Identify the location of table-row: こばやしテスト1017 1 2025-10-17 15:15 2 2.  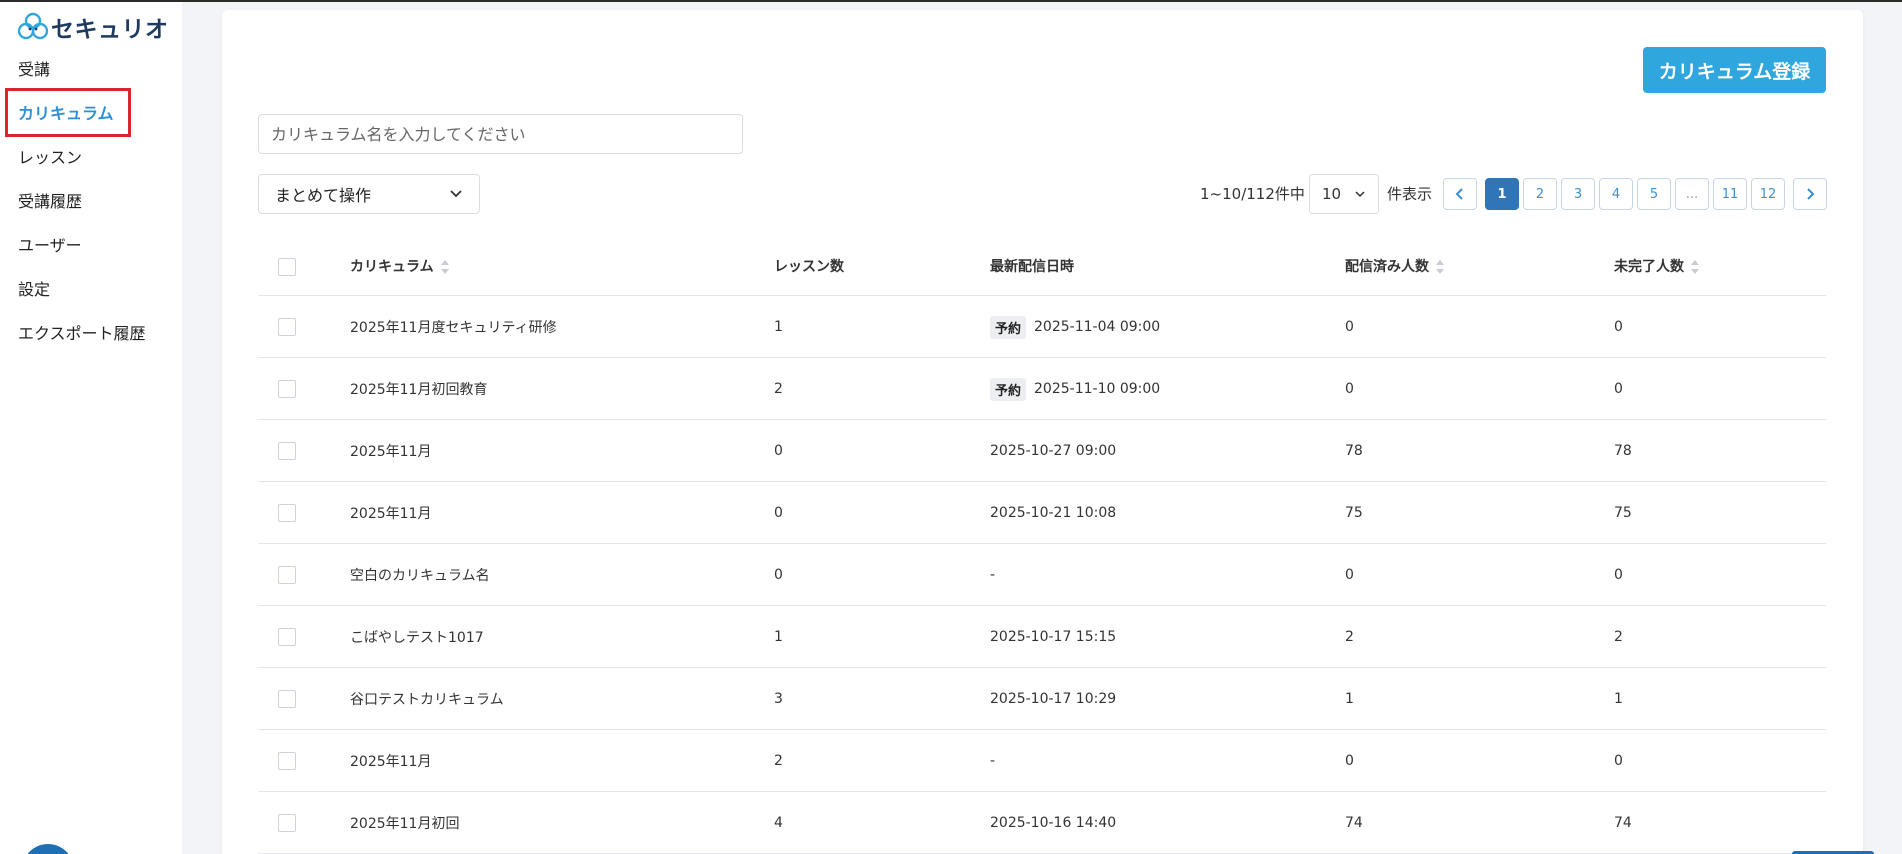
(1042, 637).